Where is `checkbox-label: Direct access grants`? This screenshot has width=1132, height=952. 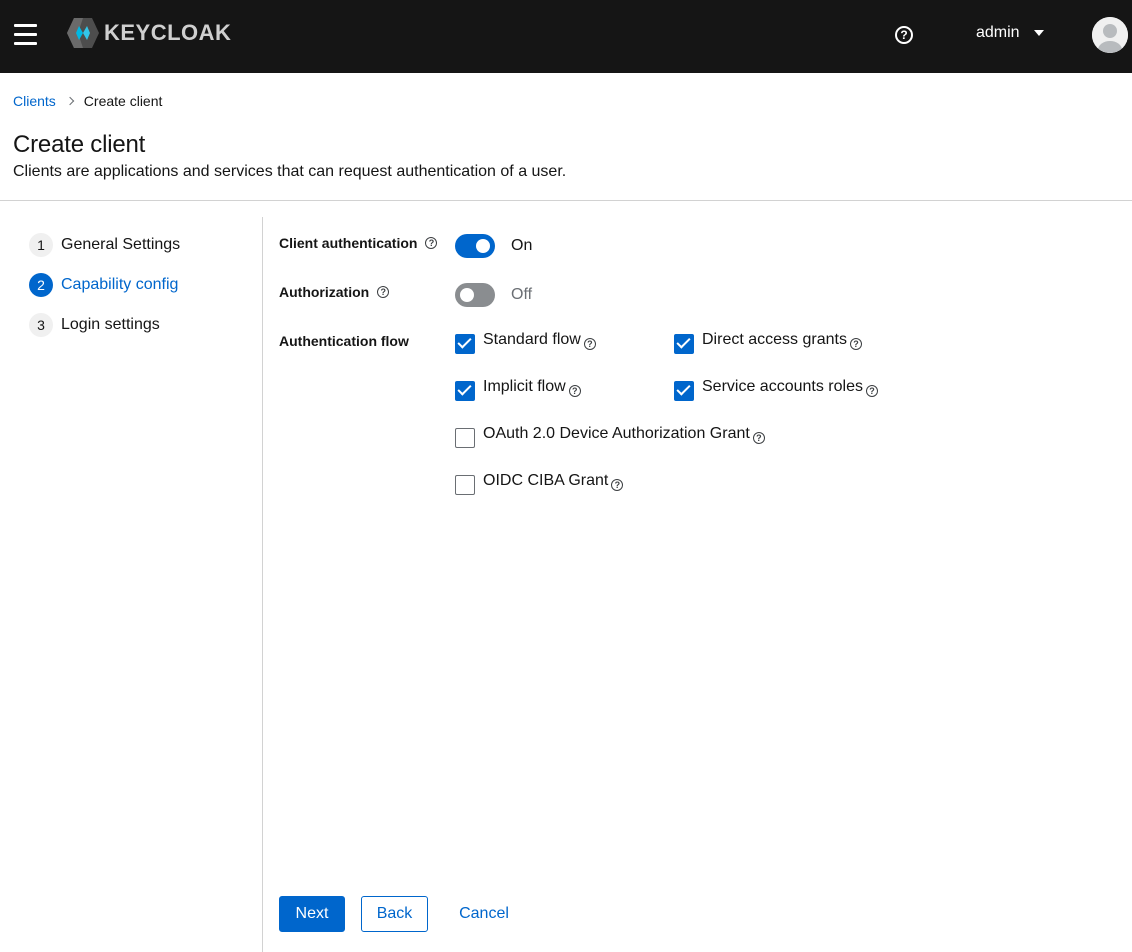 checkbox-label: Direct access grants is located at coordinates (774, 339).